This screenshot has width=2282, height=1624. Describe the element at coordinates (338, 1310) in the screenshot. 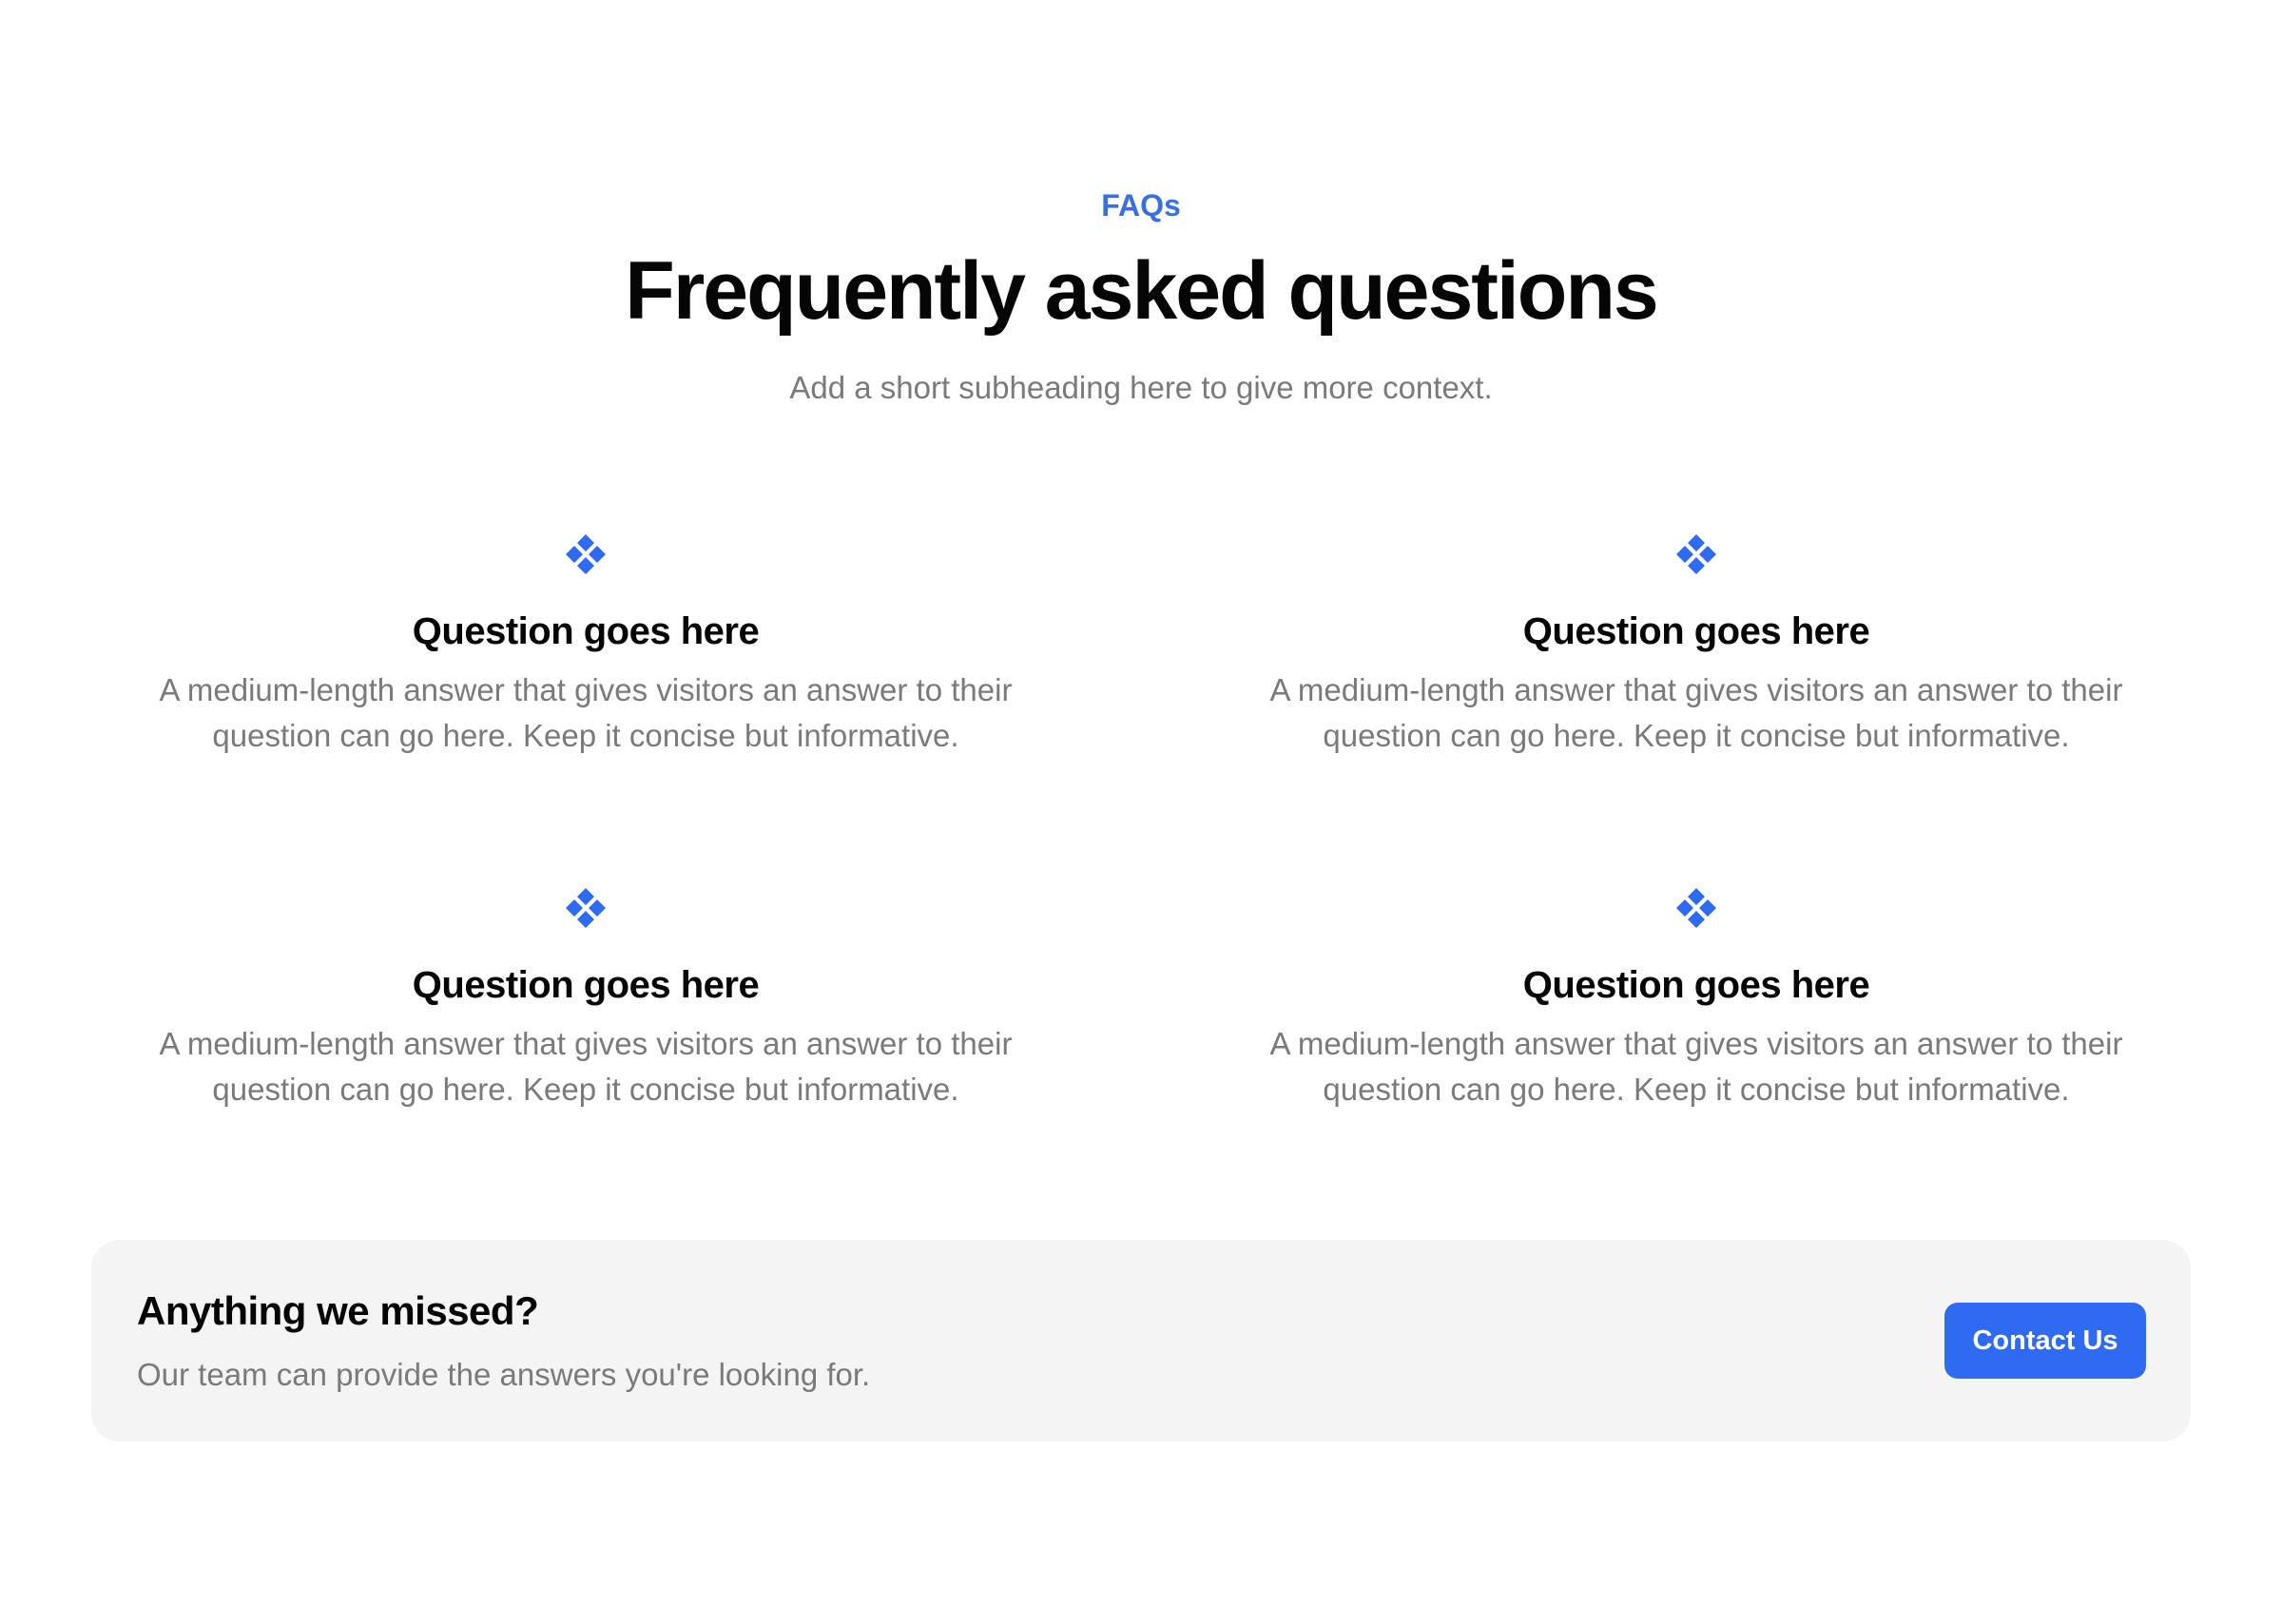

I see `cta-title: Anything we missed?` at that location.